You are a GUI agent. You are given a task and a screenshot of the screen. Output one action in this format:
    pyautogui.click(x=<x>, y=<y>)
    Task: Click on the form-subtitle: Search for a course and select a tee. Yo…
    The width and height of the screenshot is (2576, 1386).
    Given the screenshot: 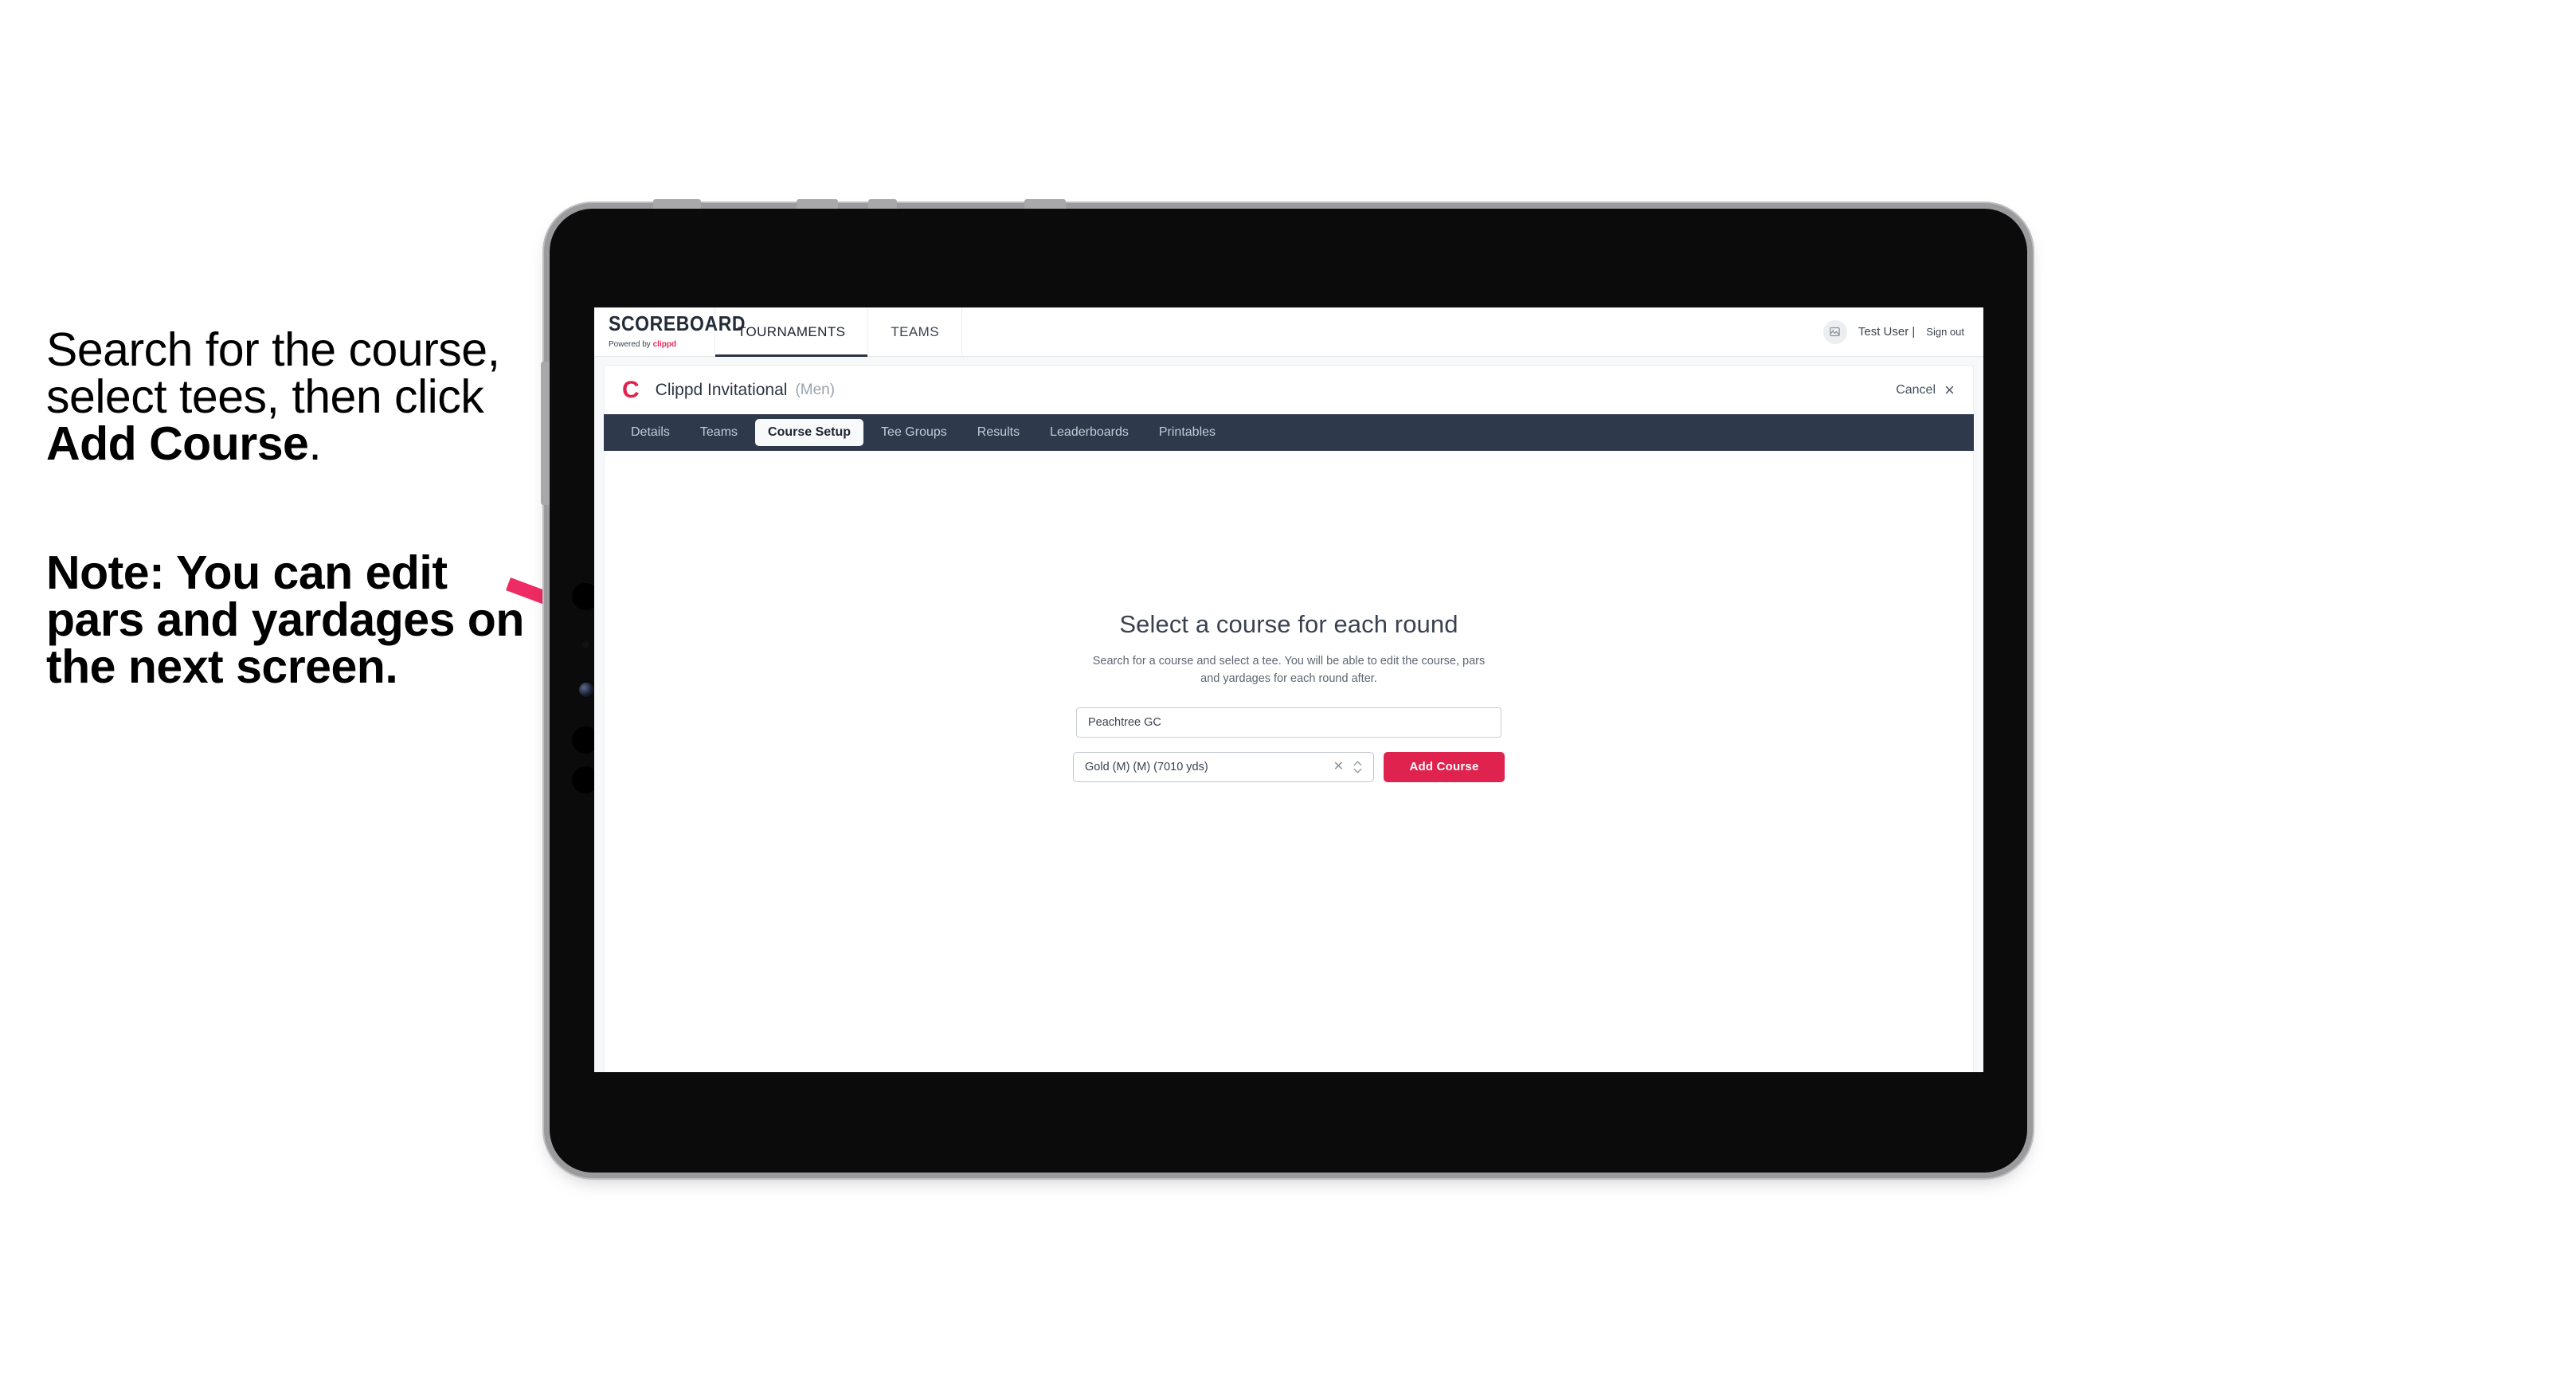 What is the action you would take?
    pyautogui.click(x=1289, y=670)
    